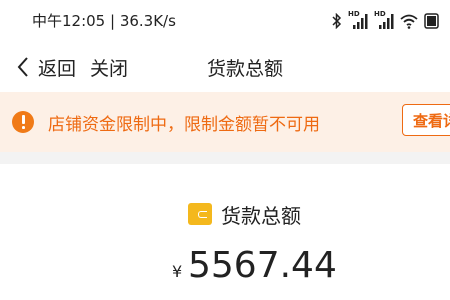  Describe the element at coordinates (177, 271) in the screenshot. I see `currency-symbol: ¥` at that location.